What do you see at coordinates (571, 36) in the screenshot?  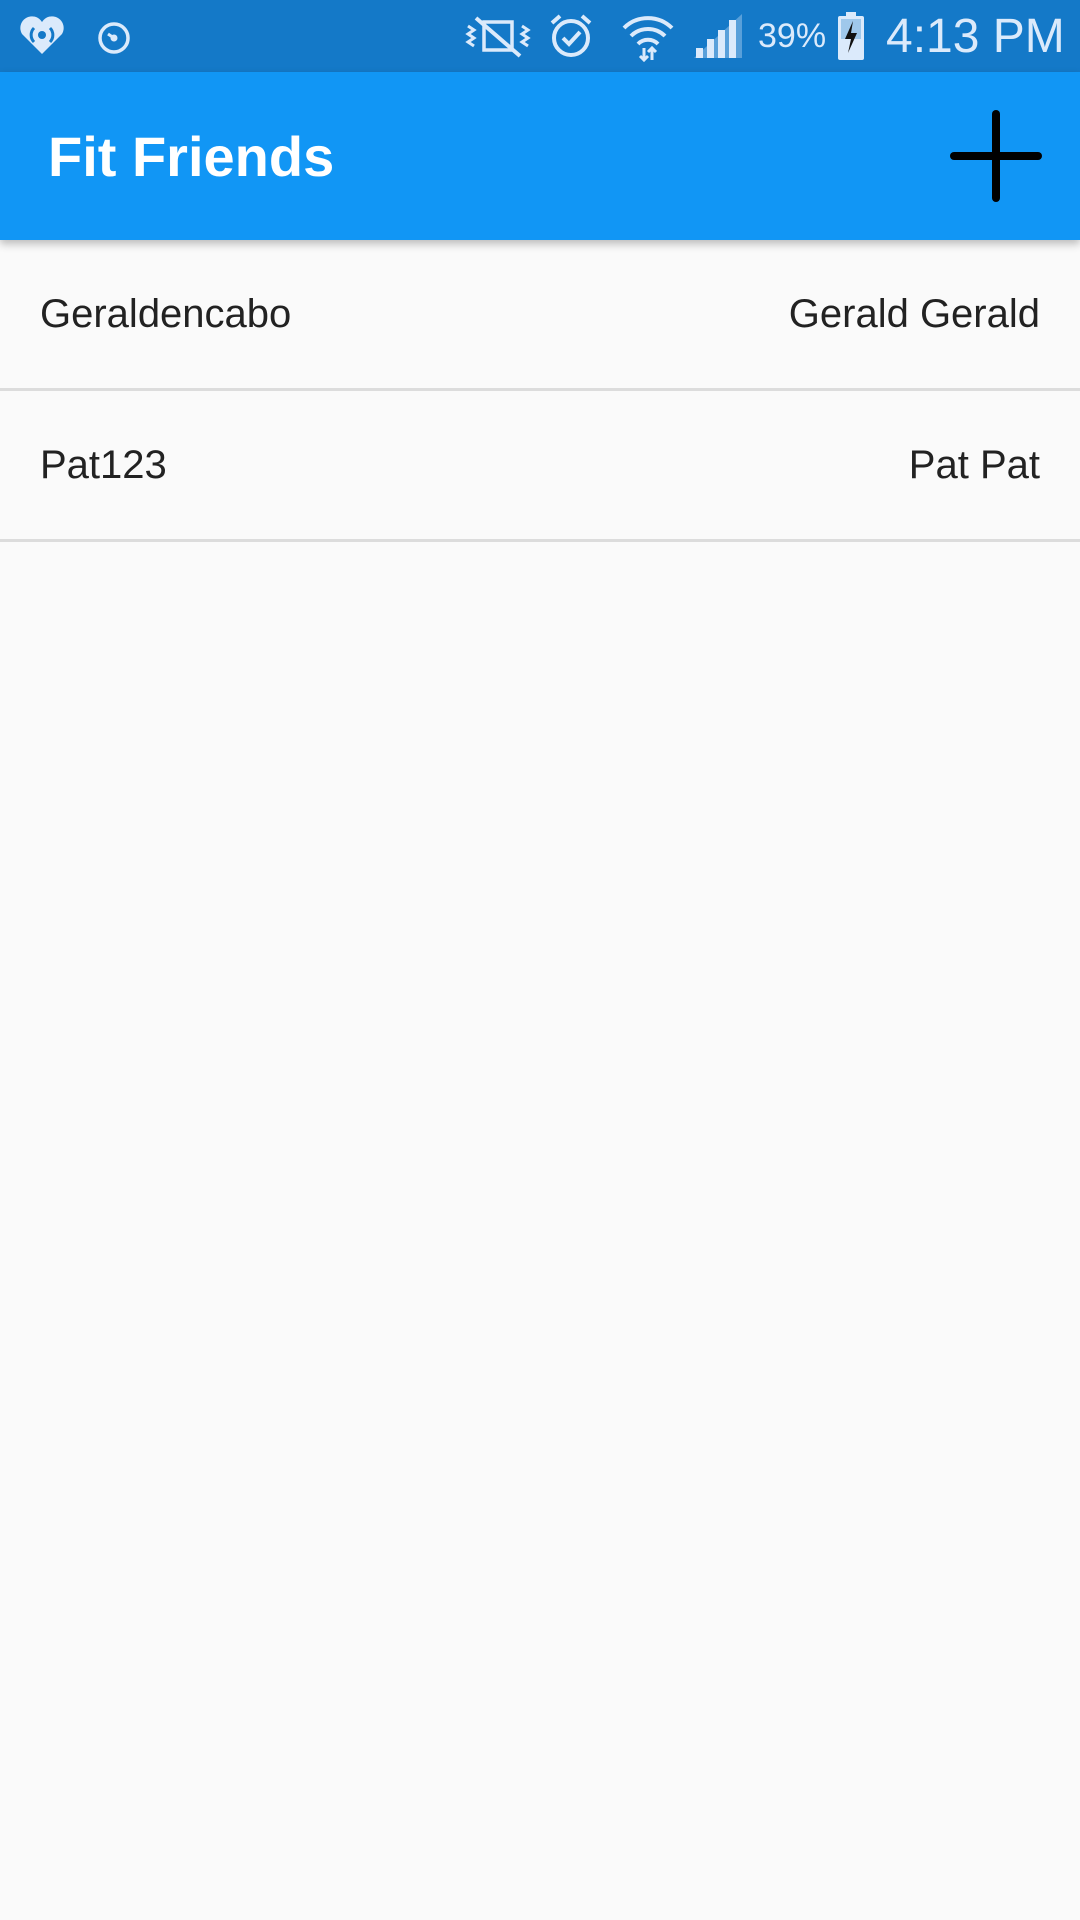 I see `alarm-clock-icon` at bounding box center [571, 36].